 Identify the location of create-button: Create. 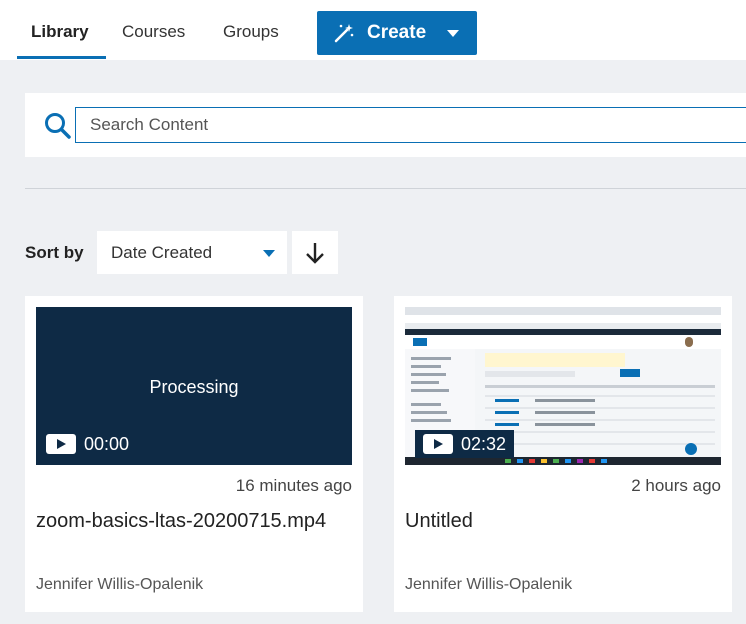
(397, 33).